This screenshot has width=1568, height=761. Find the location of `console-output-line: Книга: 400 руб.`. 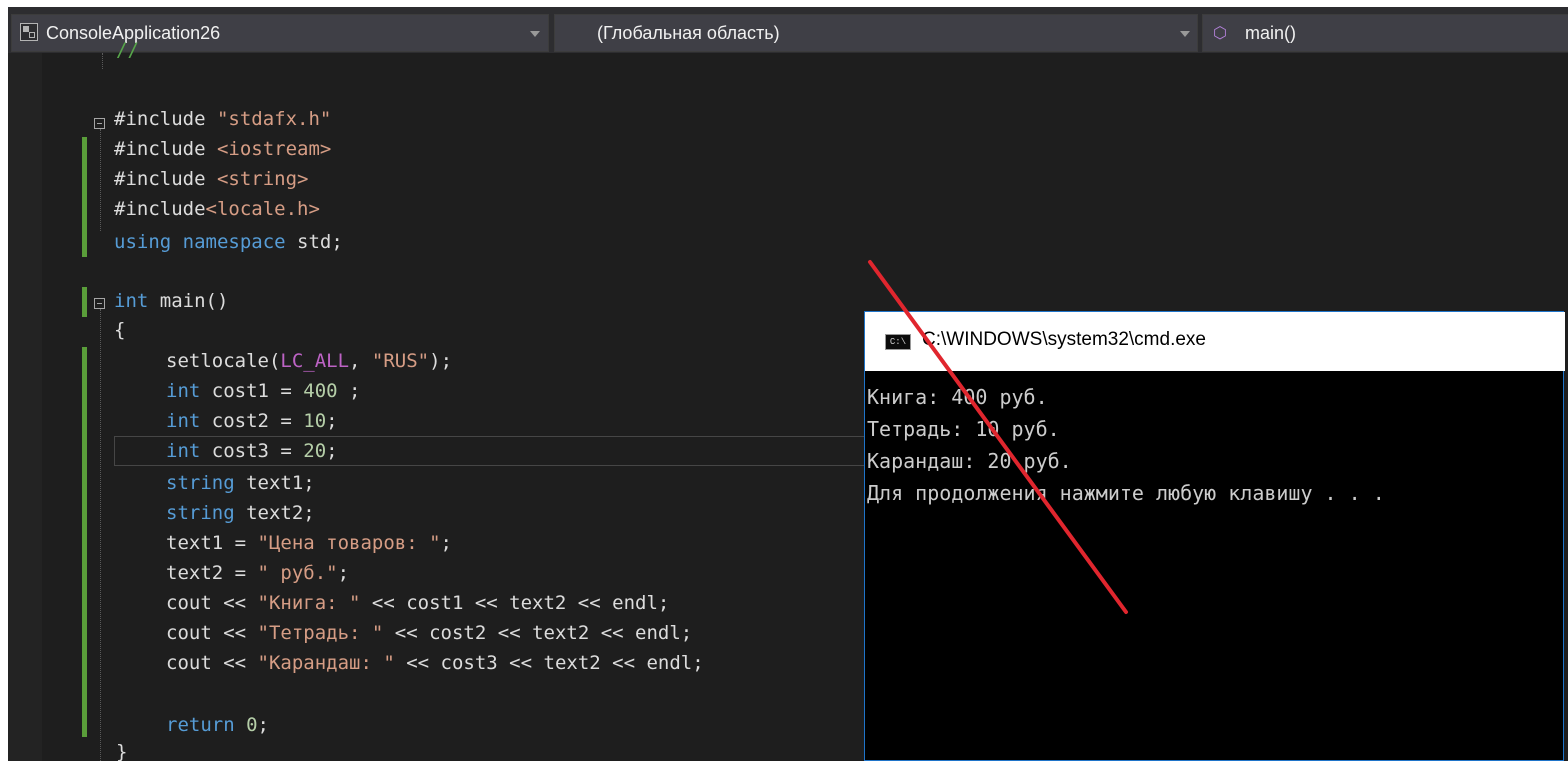

console-output-line: Книга: 400 руб. is located at coordinates (957, 397).